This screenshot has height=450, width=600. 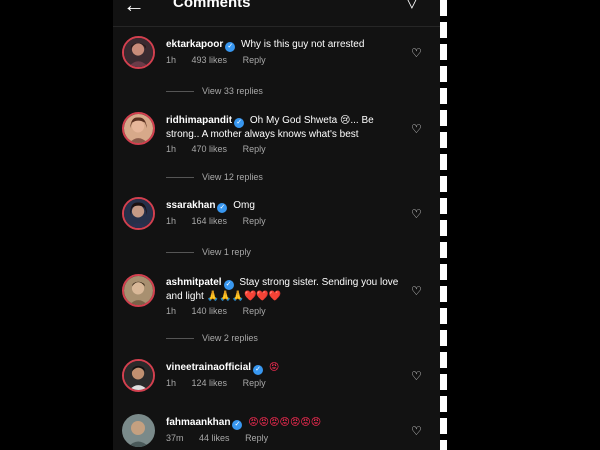 What do you see at coordinates (443, 225) in the screenshot?
I see `dashed-border` at bounding box center [443, 225].